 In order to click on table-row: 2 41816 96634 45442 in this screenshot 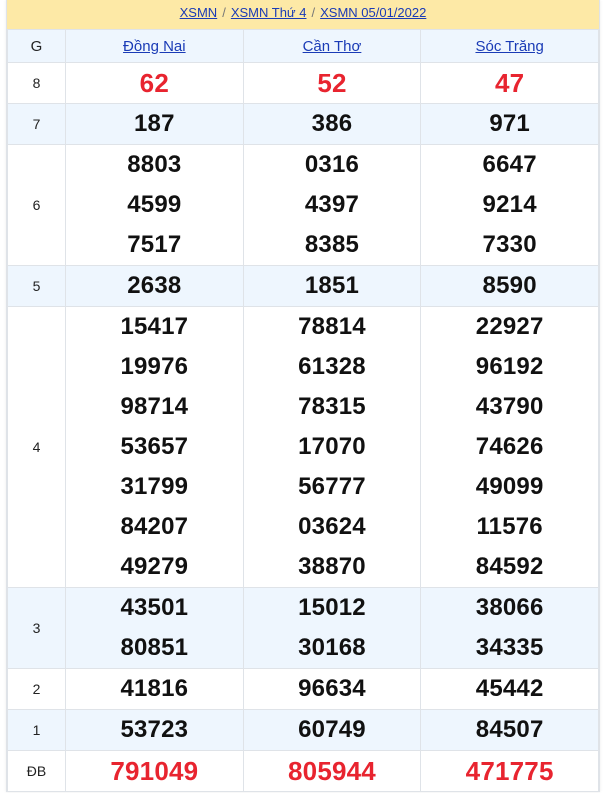, I will do `click(303, 689)`.